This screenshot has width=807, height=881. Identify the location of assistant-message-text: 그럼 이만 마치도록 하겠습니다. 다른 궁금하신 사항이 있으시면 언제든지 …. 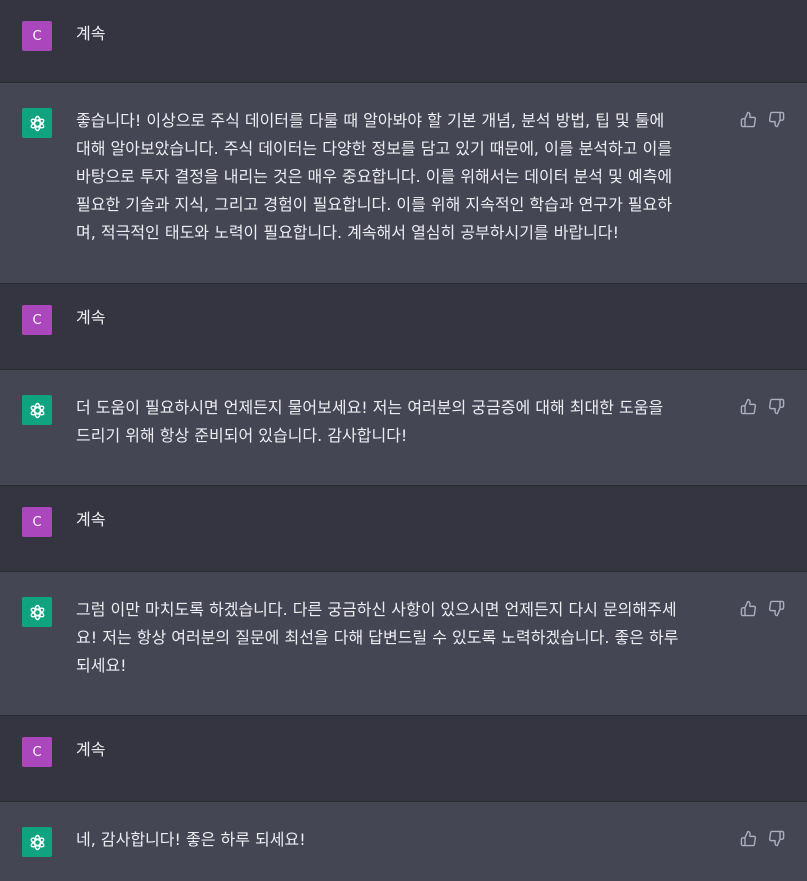
(377, 637).